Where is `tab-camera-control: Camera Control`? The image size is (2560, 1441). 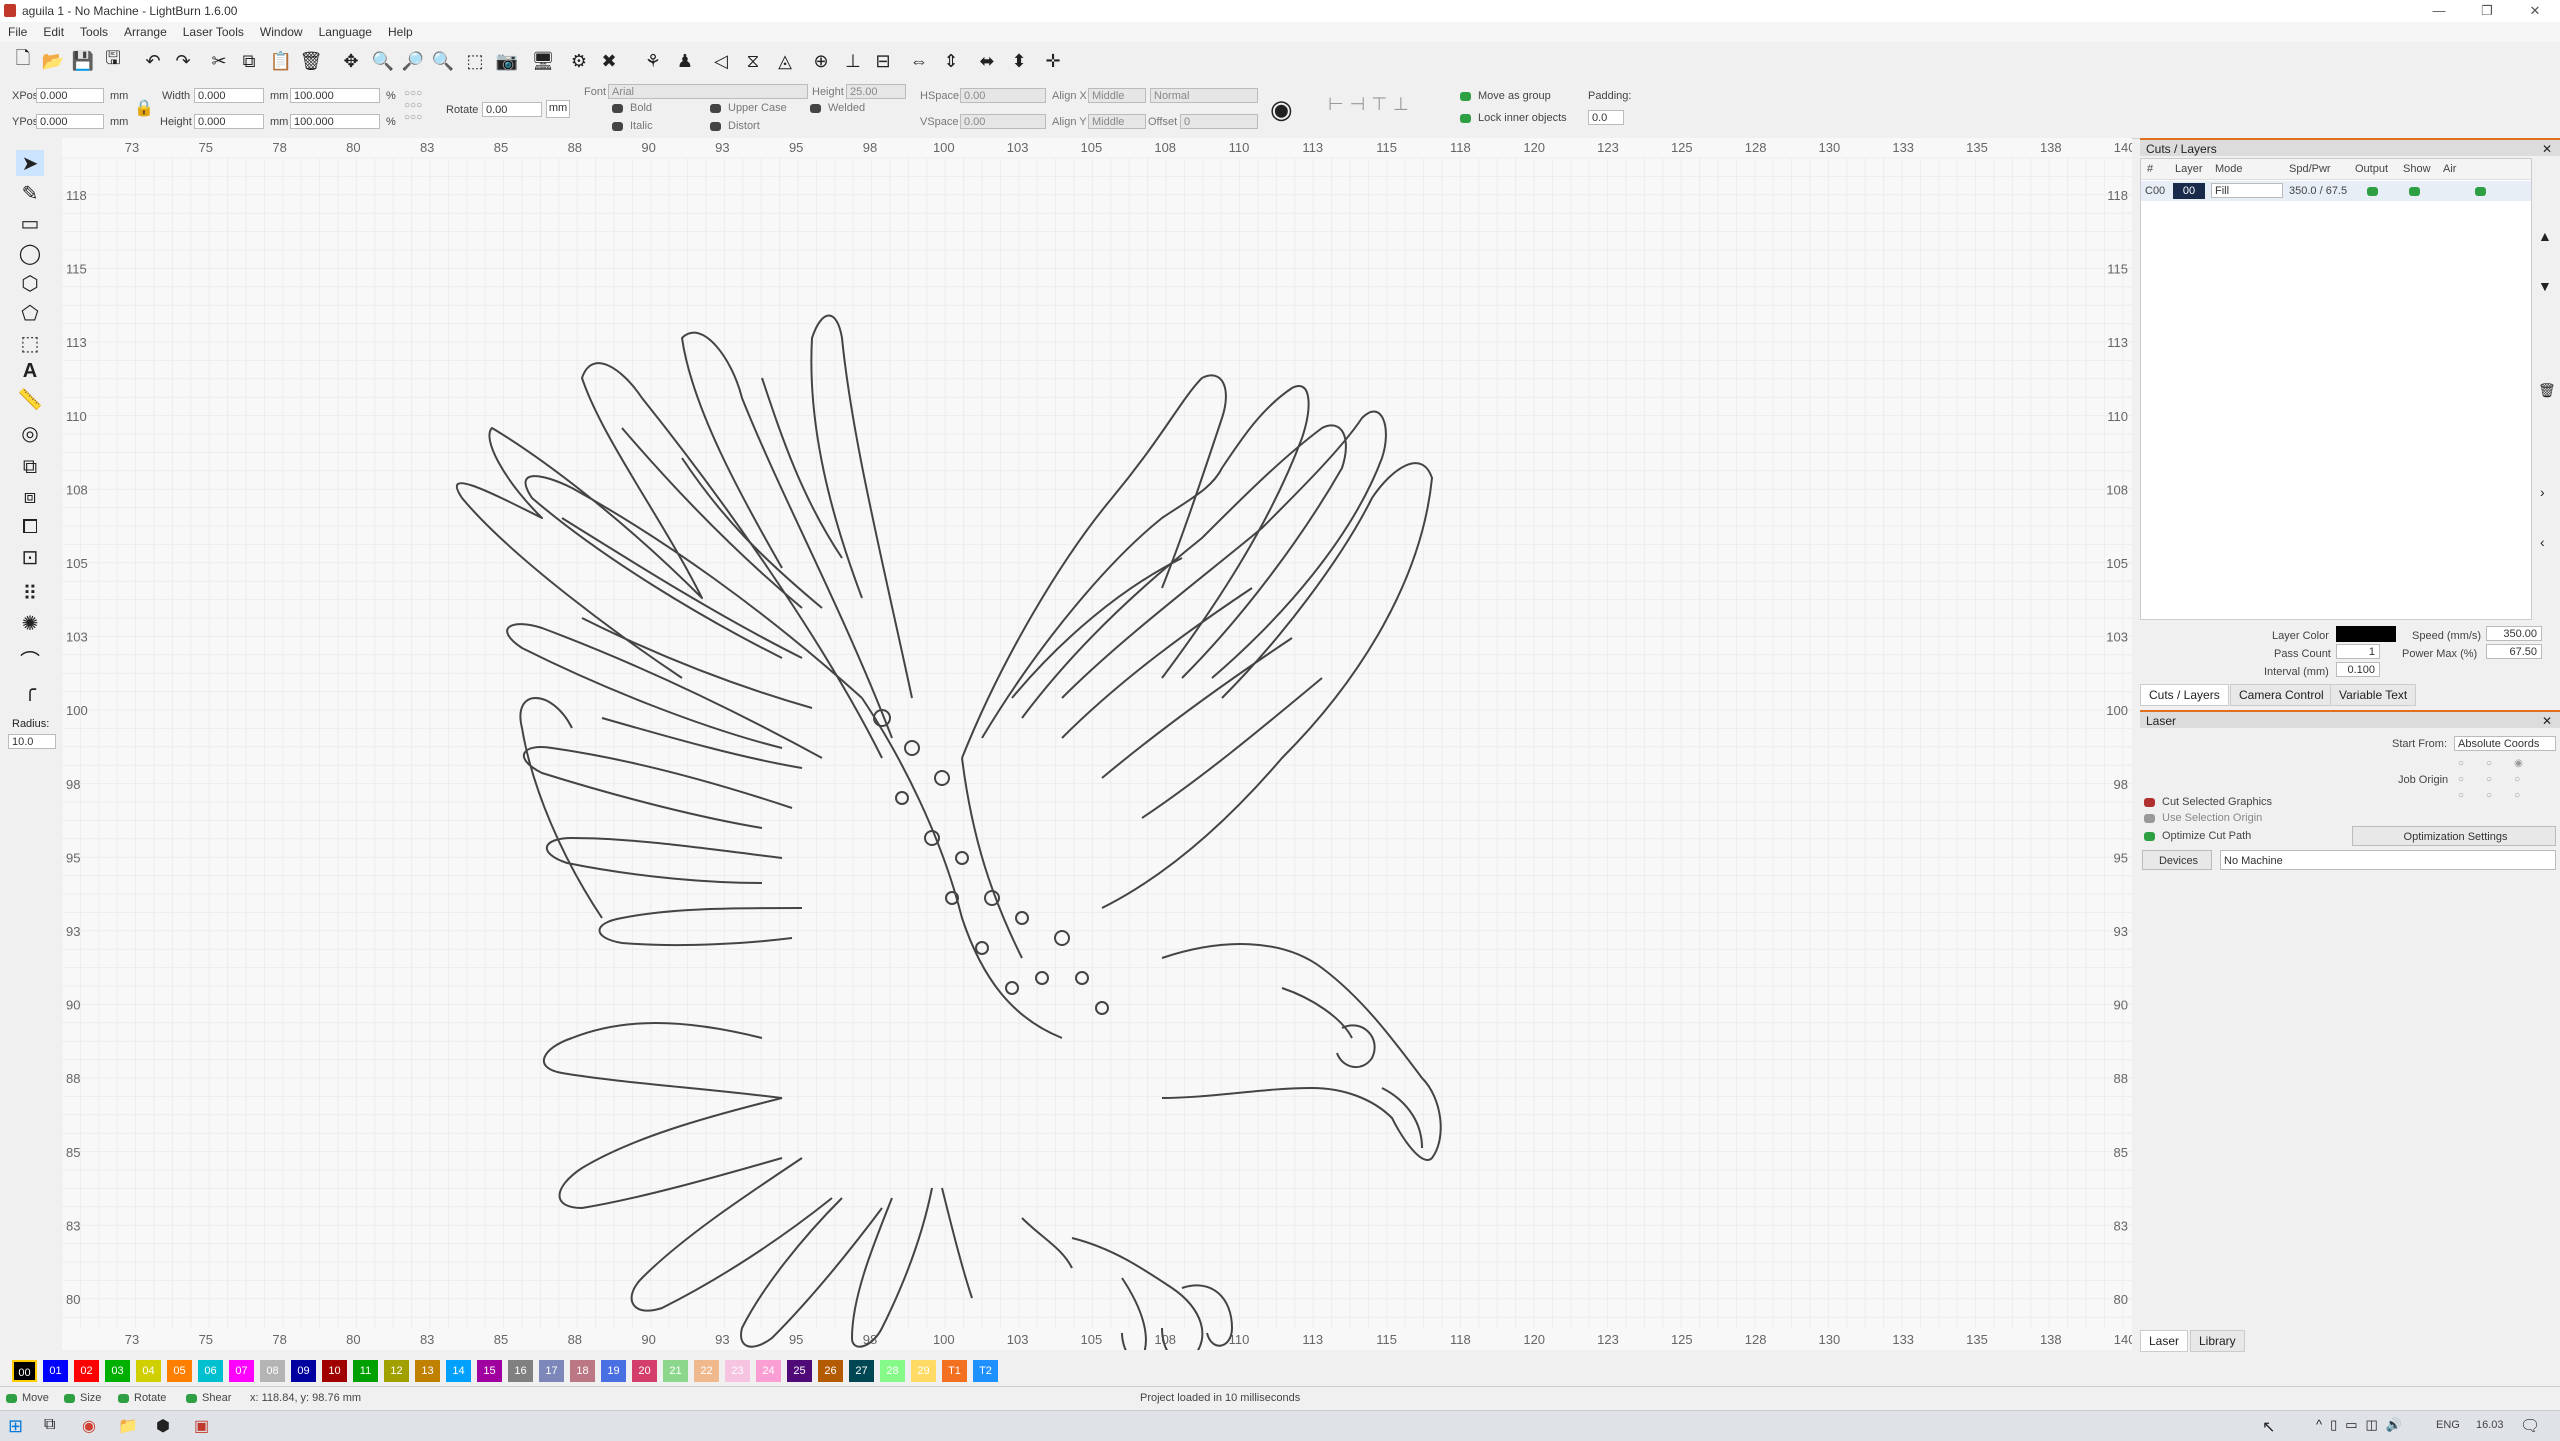
tab-camera-control: Camera Control is located at coordinates (2281, 695).